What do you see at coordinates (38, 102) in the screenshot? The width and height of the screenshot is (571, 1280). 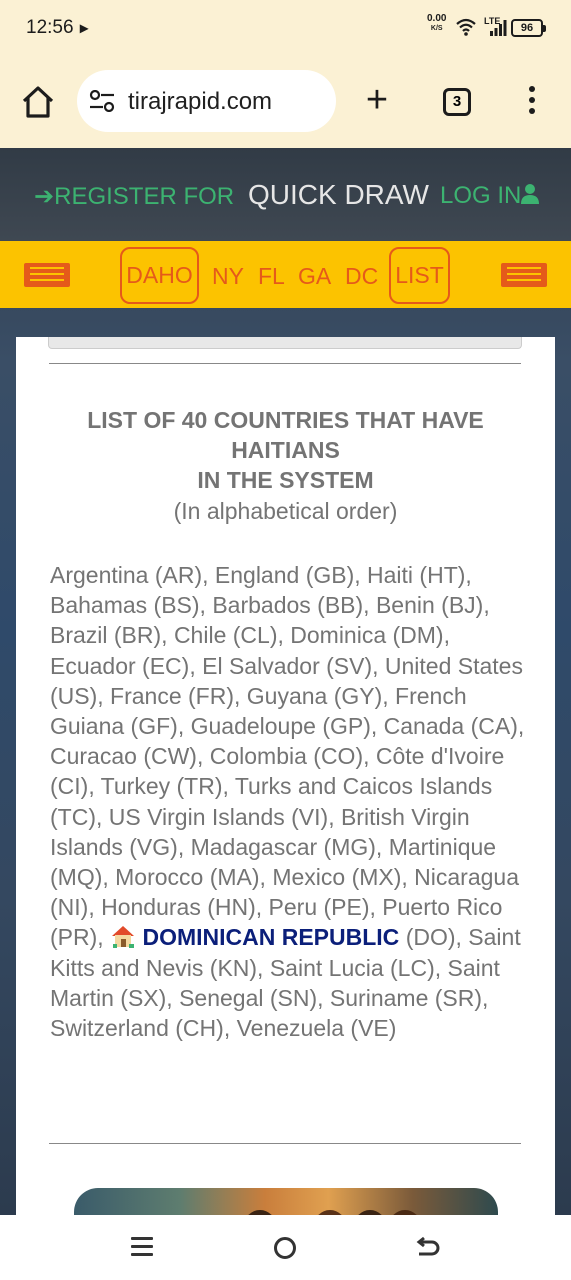 I see `home-icon` at bounding box center [38, 102].